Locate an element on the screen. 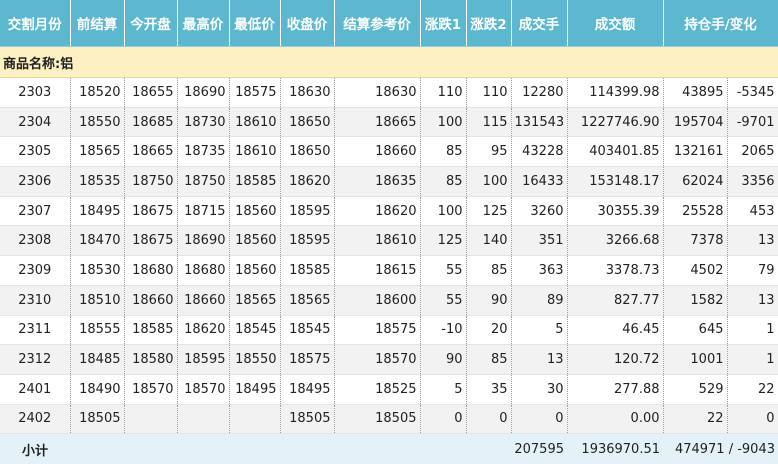  cell-open-interest: 25528 is located at coordinates (695, 211).